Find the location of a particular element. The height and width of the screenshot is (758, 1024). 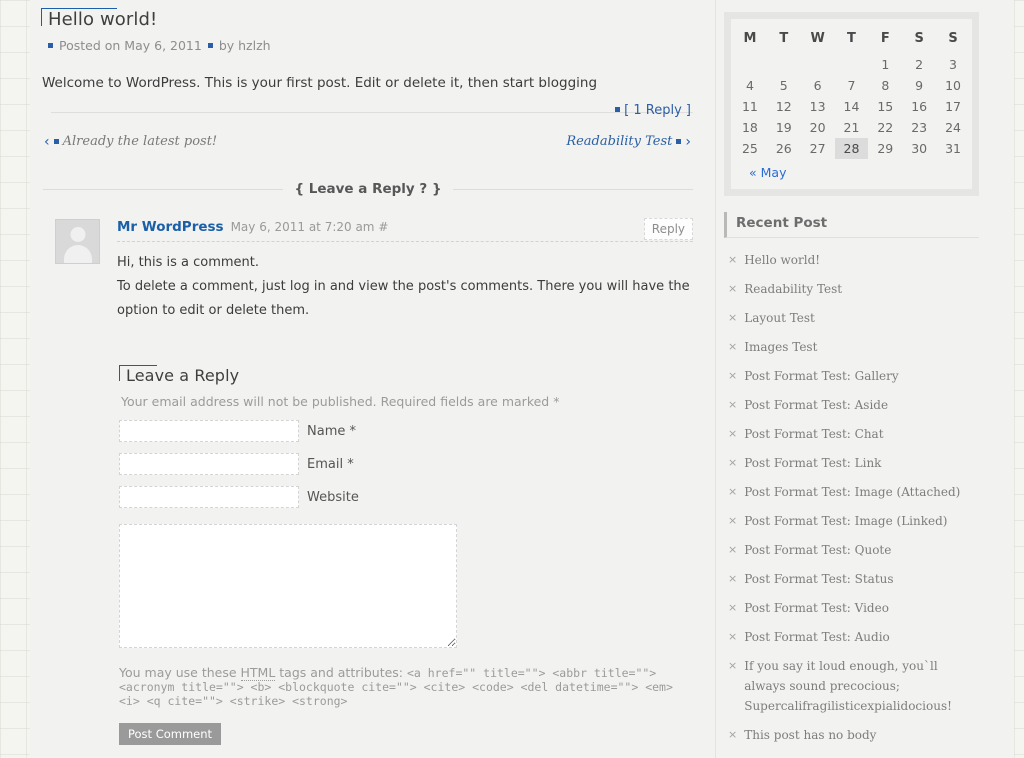

divider-line is located at coordinates (573, 189).